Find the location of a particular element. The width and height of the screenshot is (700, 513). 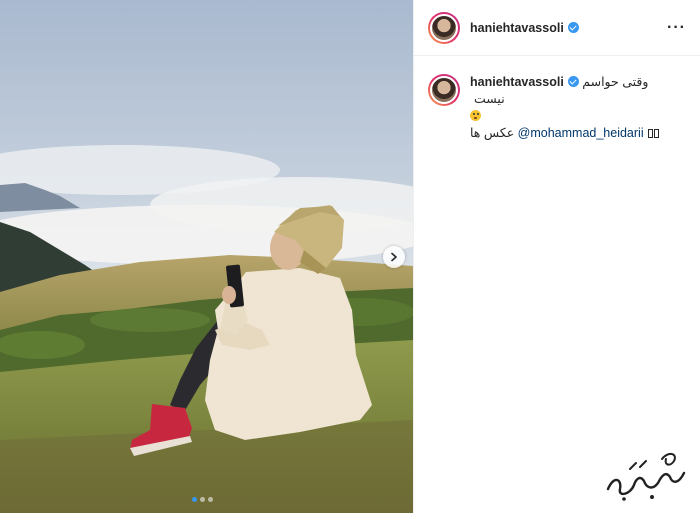

chevron-right-icon is located at coordinates (394, 257).